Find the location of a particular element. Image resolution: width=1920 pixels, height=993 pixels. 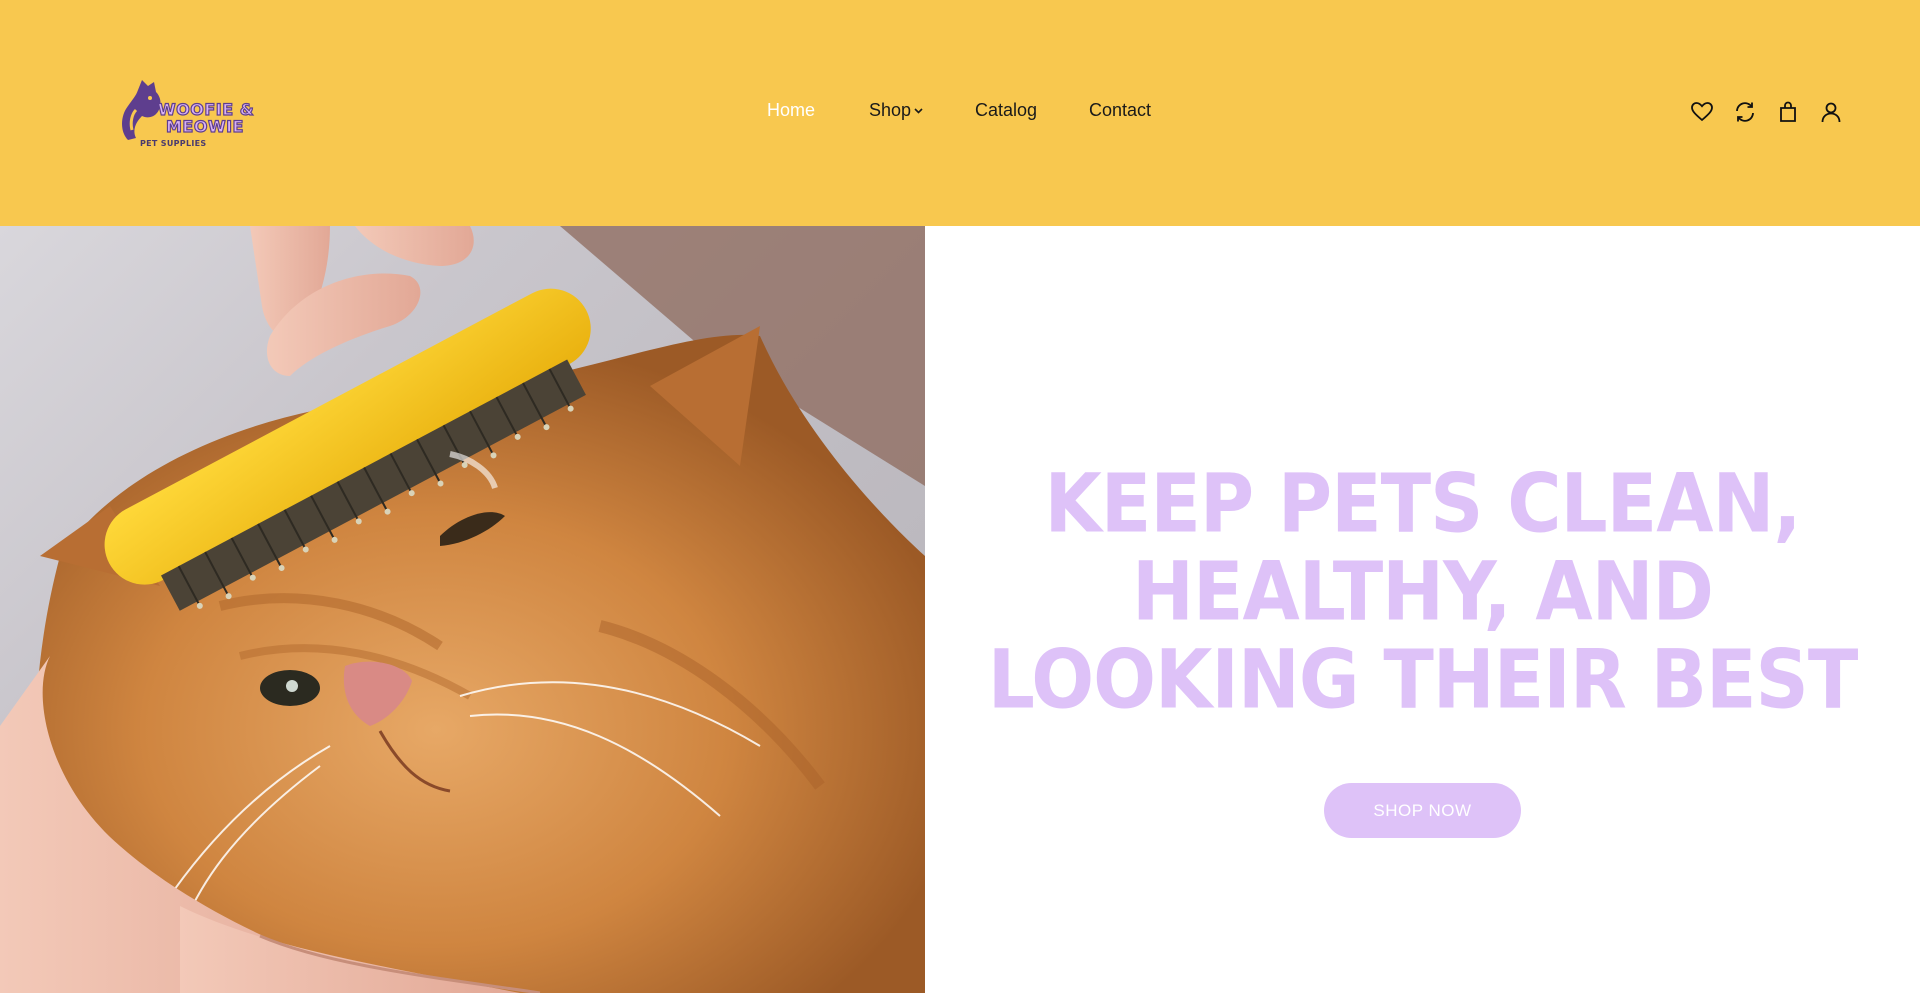

heart-icon is located at coordinates (1702, 112).